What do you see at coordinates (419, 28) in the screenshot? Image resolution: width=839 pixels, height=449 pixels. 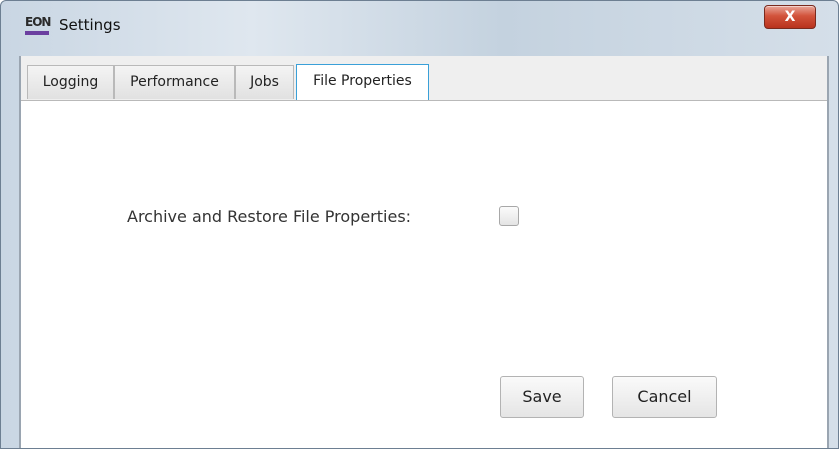 I see `title-bar: EON Settings X` at bounding box center [419, 28].